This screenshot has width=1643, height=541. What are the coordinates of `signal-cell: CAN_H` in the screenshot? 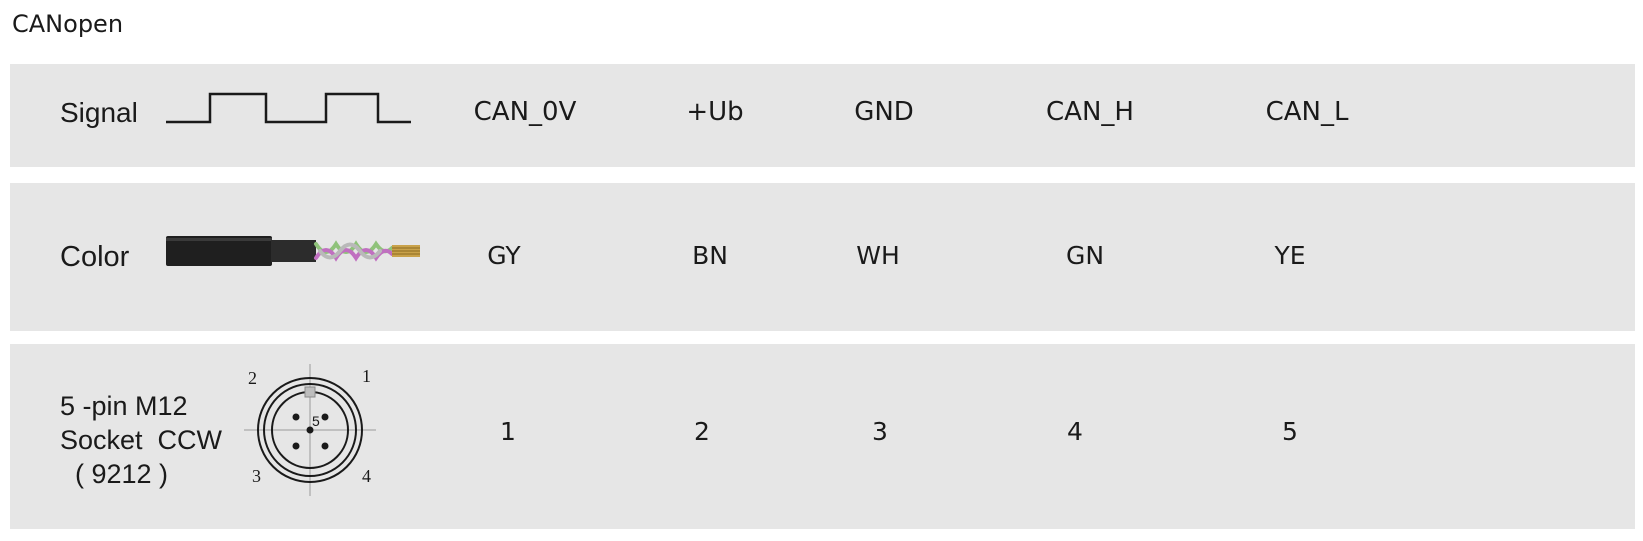 It's located at (1090, 112).